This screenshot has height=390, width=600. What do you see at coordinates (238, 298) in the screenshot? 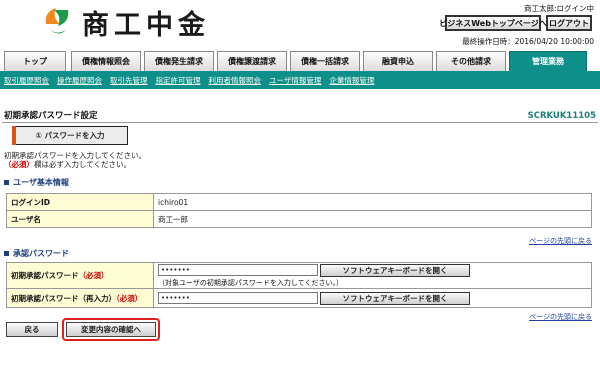
I see `reenter-password-input: •••••••` at bounding box center [238, 298].